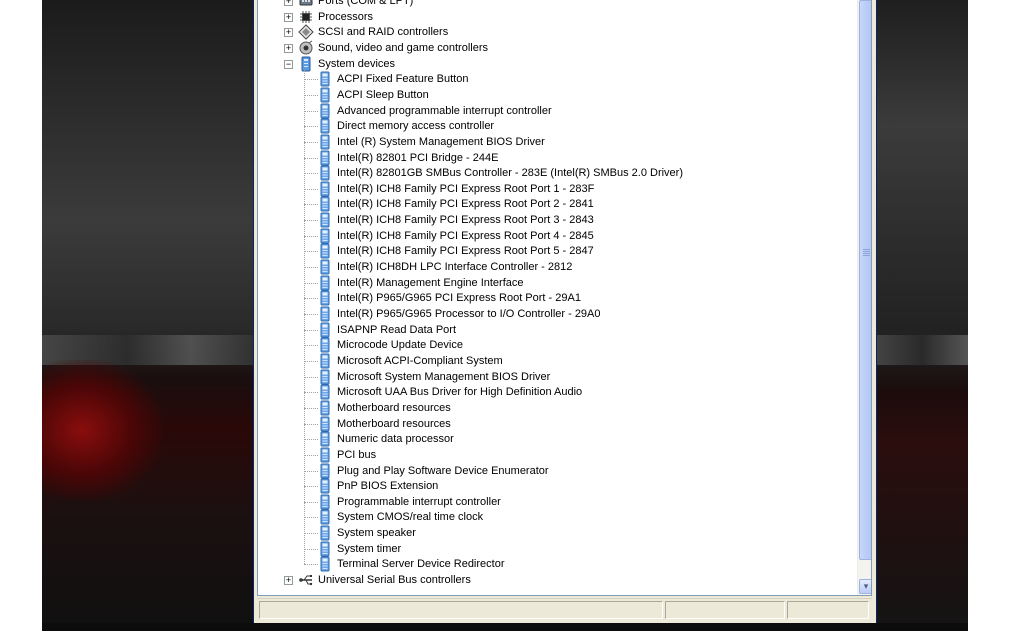 This screenshot has height=631, width=1023. Describe the element at coordinates (556, 17) in the screenshot. I see `tree-category-row: + Processors` at that location.